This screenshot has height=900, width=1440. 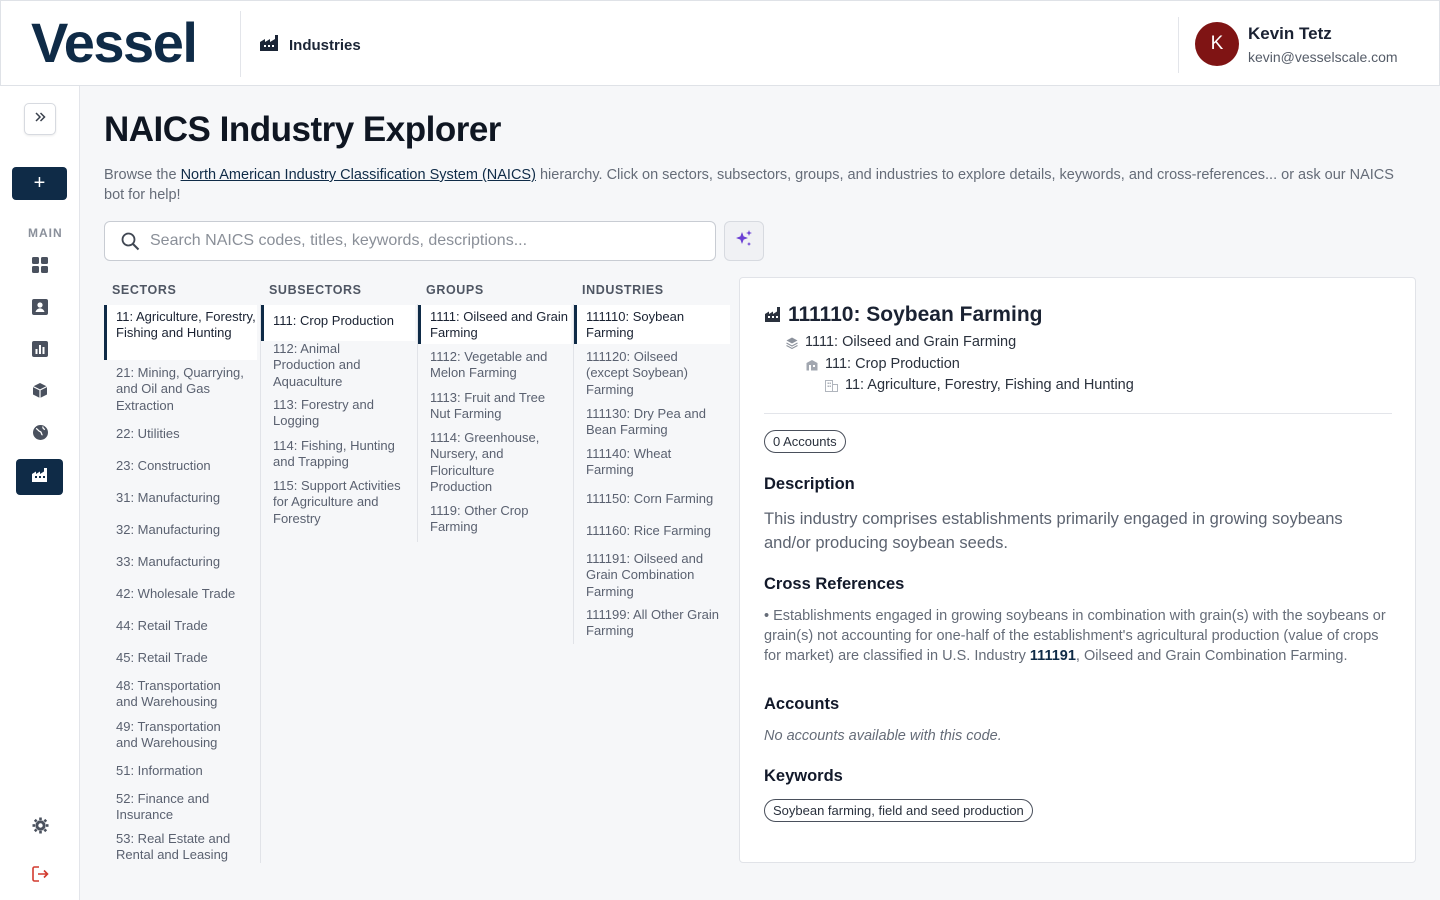 I want to click on search-box, so click(x=410, y=241).